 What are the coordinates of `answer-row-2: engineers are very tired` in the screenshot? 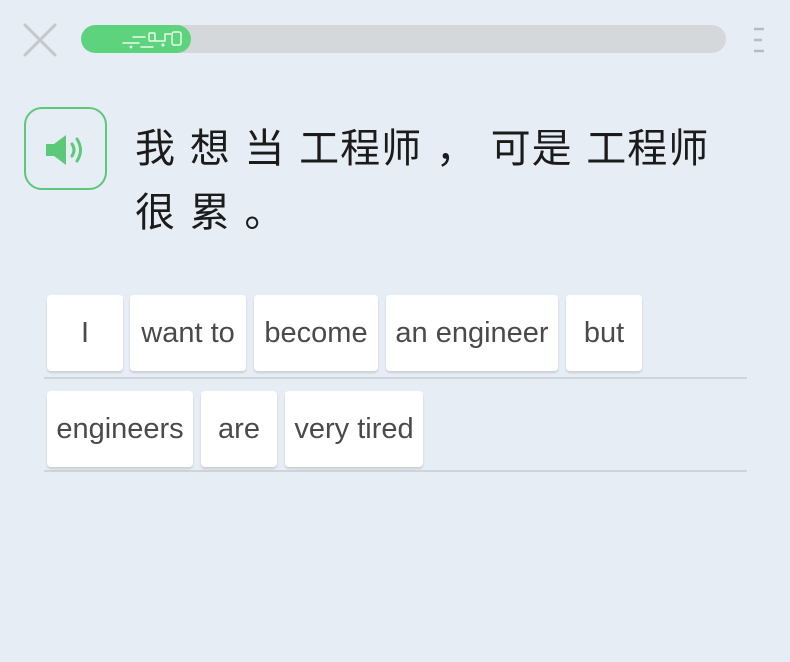 It's located at (395, 431).